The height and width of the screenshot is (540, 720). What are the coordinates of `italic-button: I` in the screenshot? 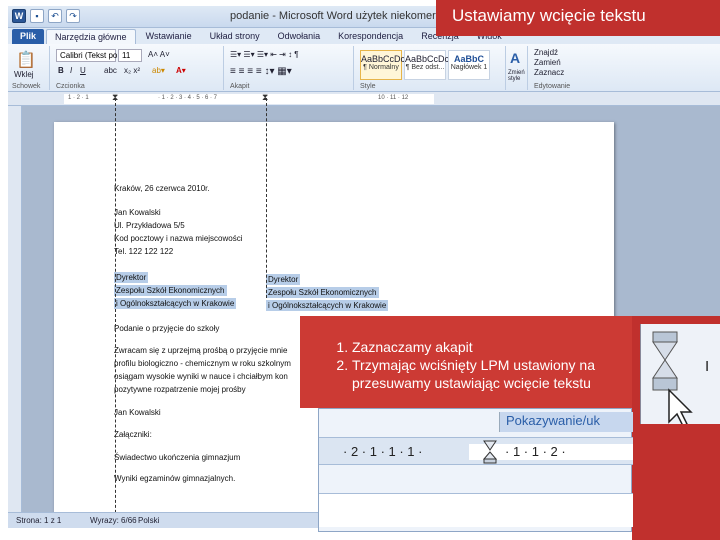 It's located at (71, 70).